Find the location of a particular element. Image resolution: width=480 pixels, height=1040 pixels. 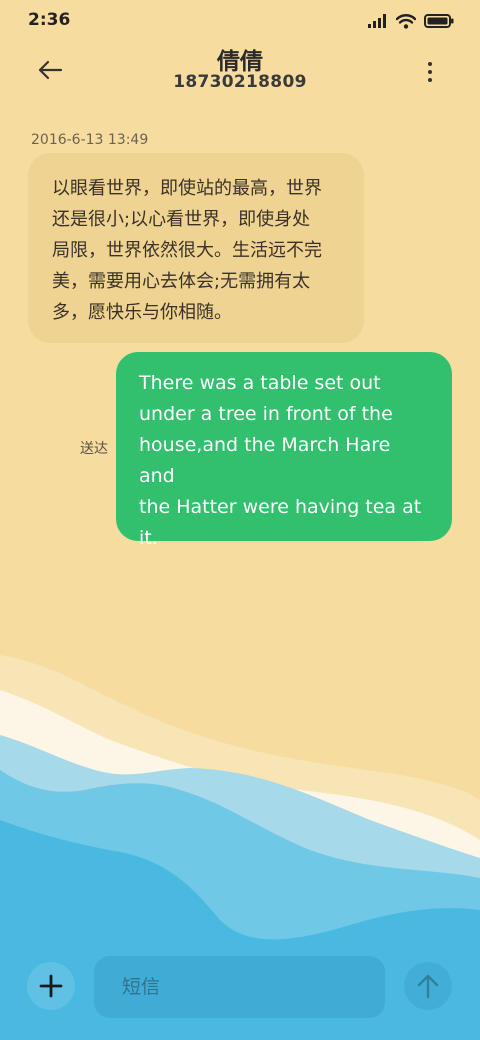

battery-icon is located at coordinates (439, 21).